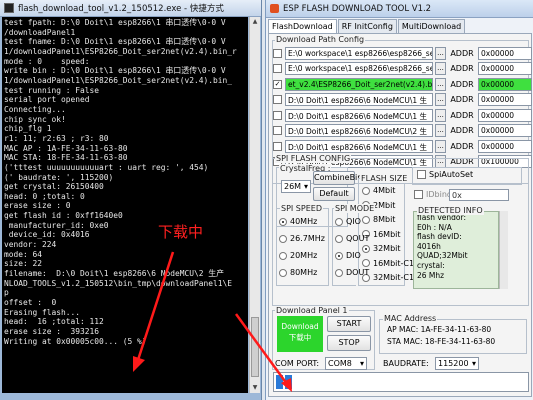 This screenshot has height=400, width=533. I want to click on baudrate-select: 115200 ▾, so click(457, 363).